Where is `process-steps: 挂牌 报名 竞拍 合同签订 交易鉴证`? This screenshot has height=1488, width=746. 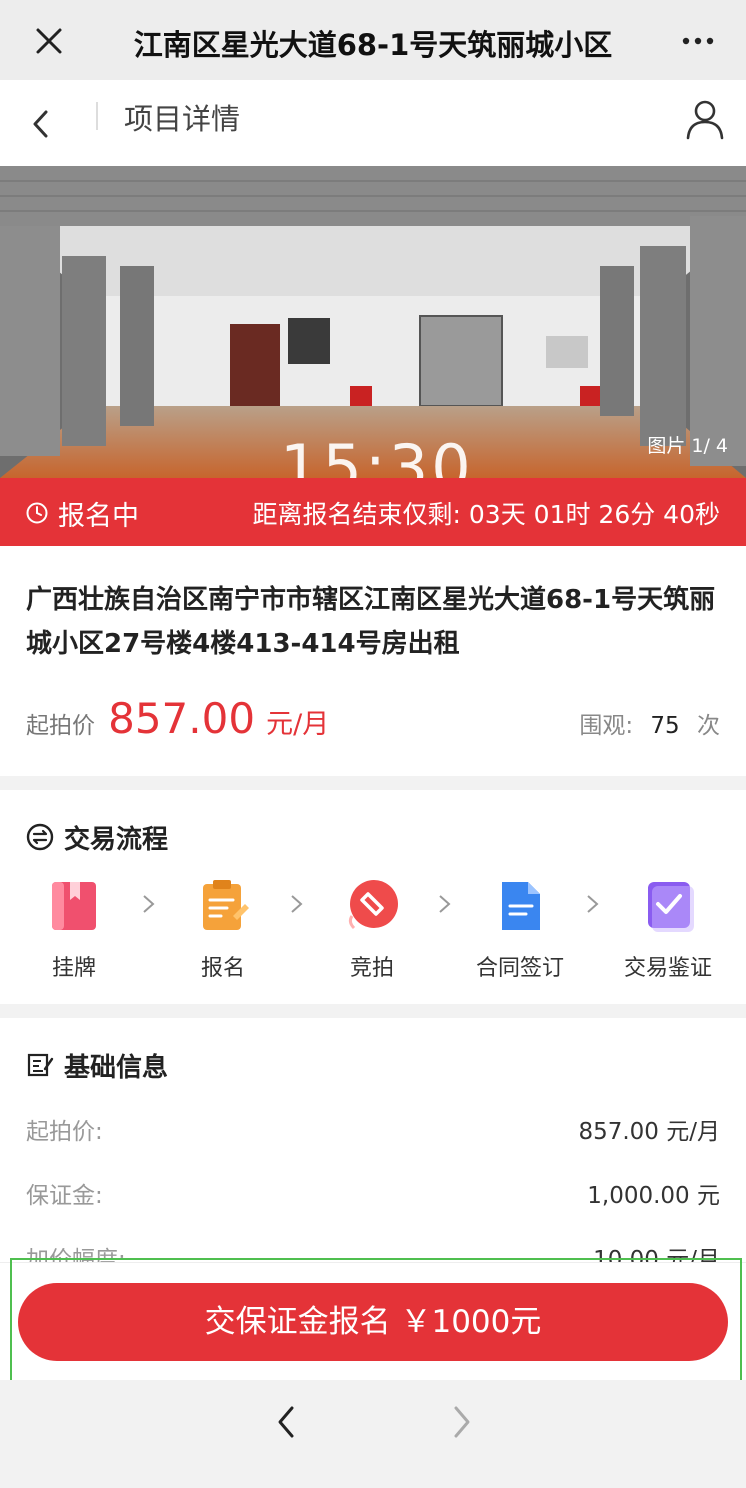 process-steps: 挂牌 报名 竞拍 合同签订 交易鉴证 is located at coordinates (373, 931).